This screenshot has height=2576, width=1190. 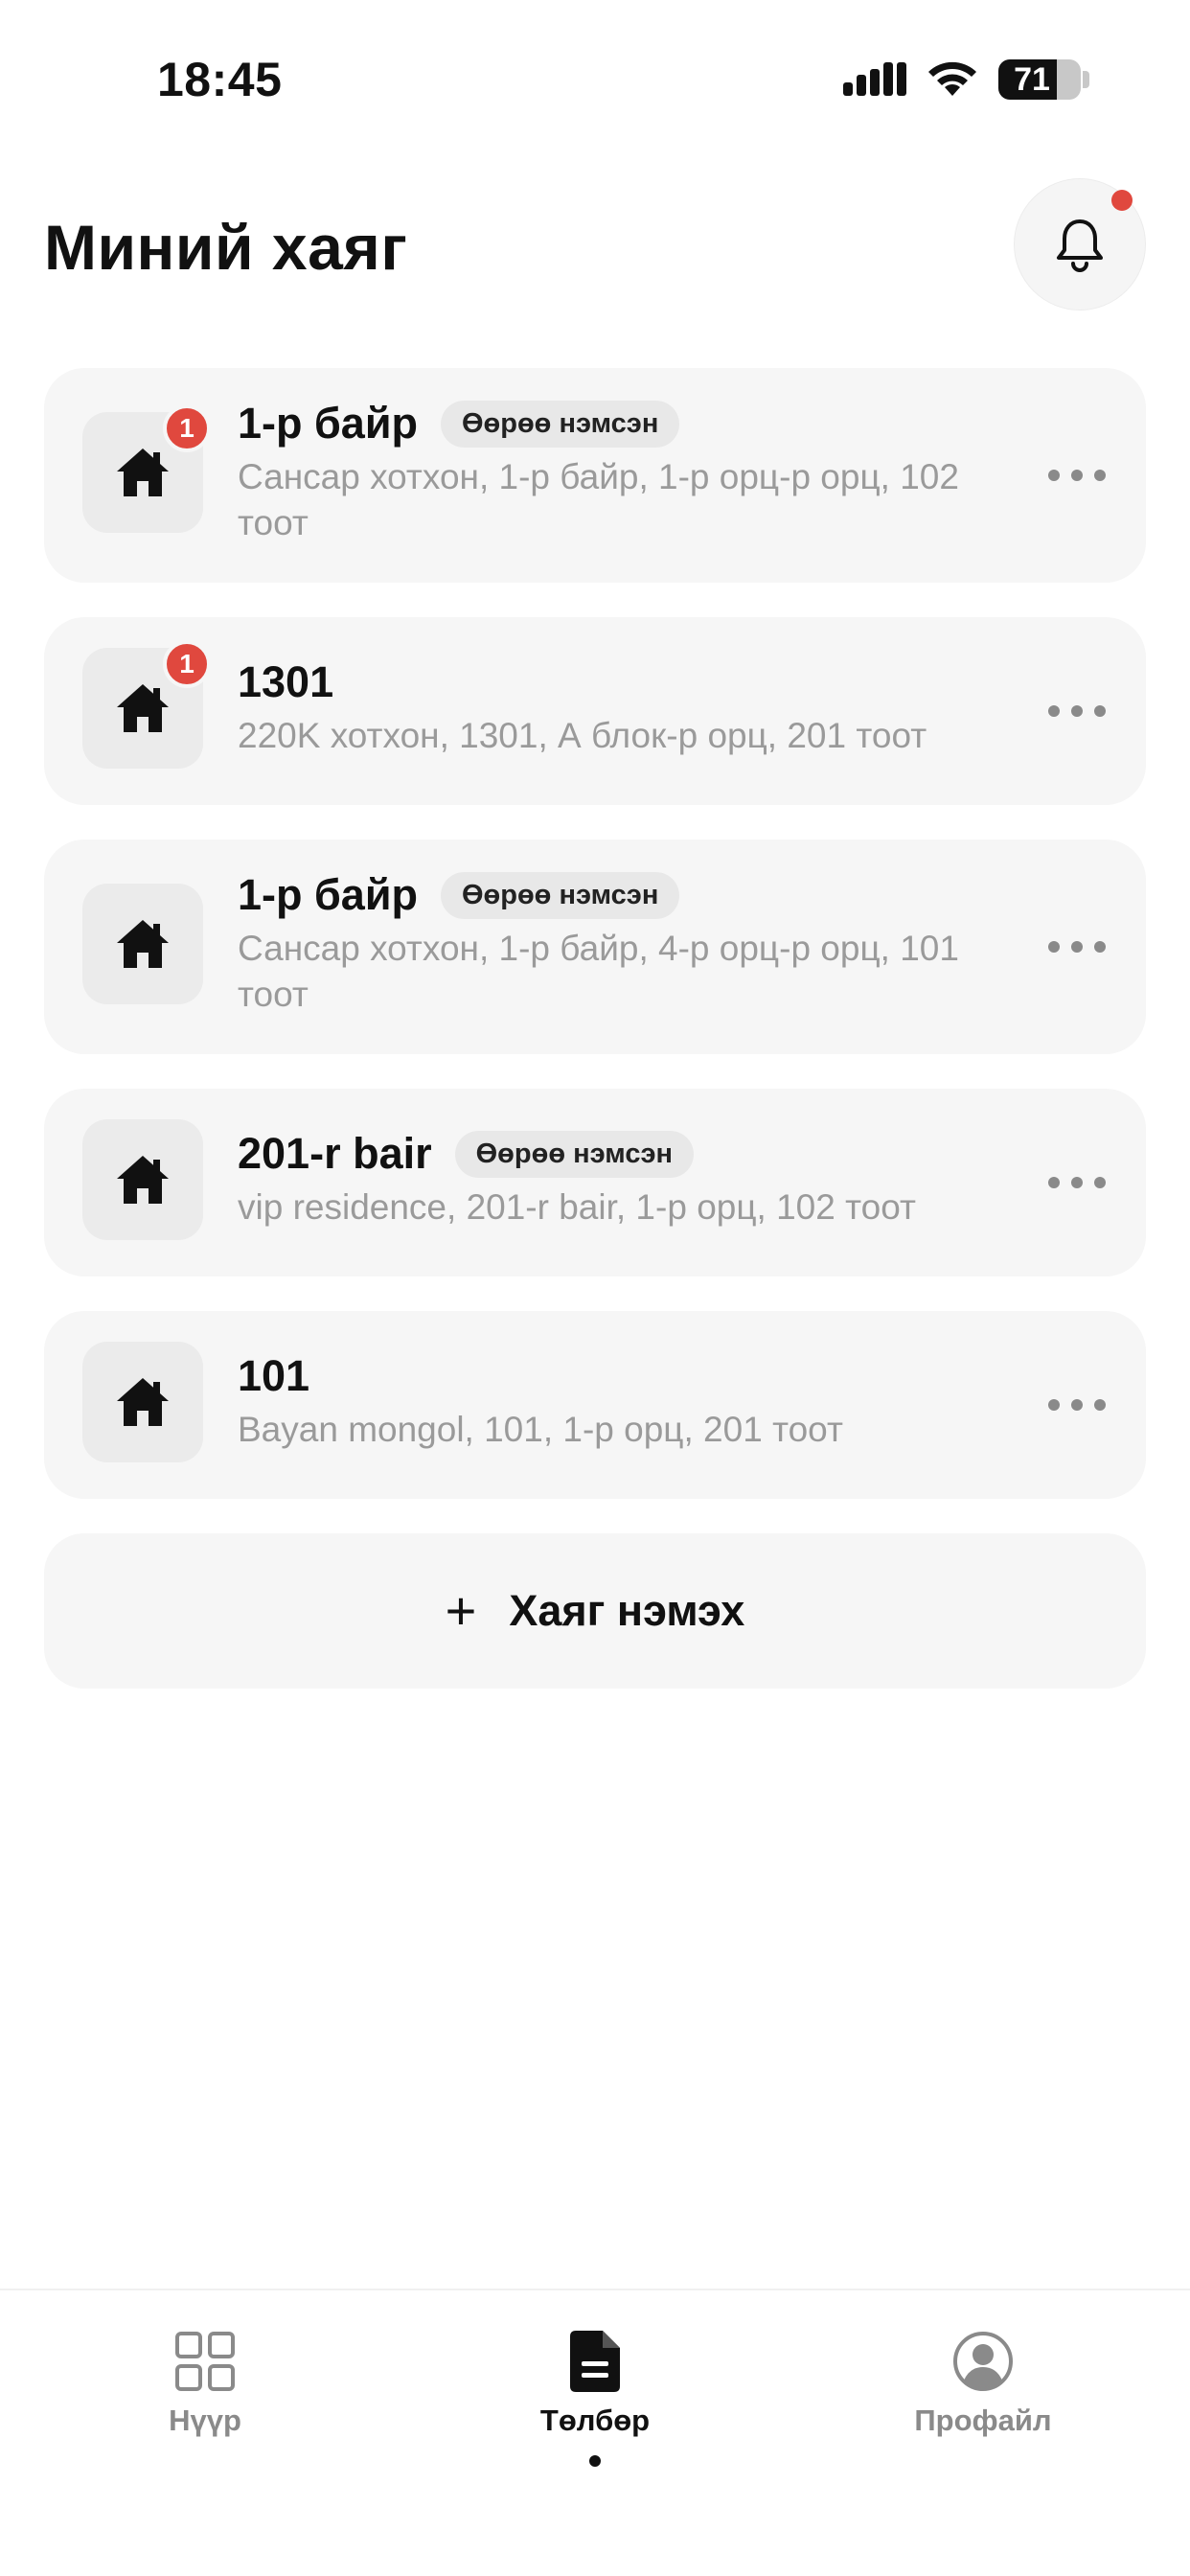 What do you see at coordinates (595, 2461) in the screenshot?
I see `active-indicator-dot` at bounding box center [595, 2461].